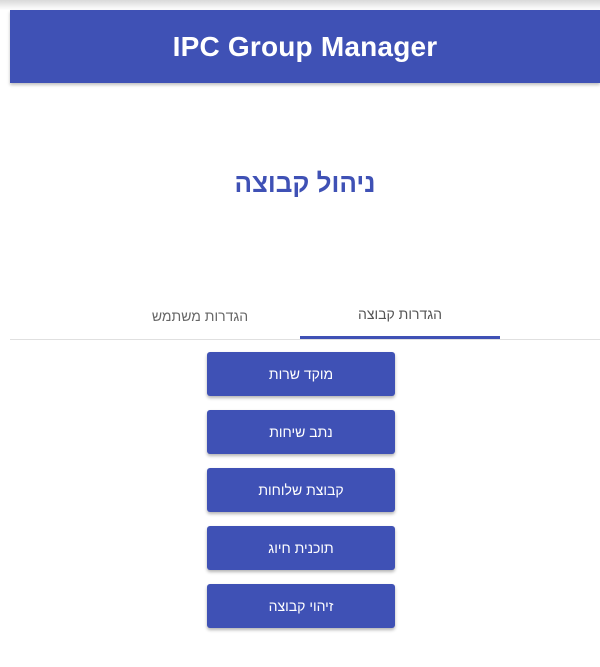  What do you see at coordinates (300, 5) in the screenshot?
I see `window-top-shadow` at bounding box center [300, 5].